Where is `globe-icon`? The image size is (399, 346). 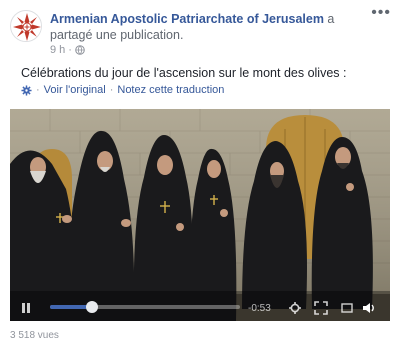 globe-icon is located at coordinates (80, 50).